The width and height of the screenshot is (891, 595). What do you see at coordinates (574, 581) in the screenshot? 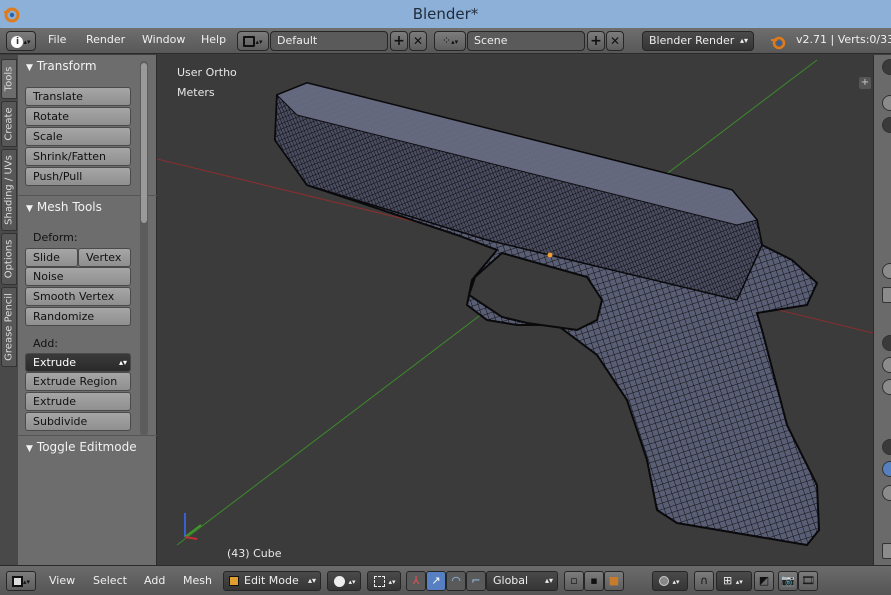
I see `vertex-select-mode-button: ▫` at bounding box center [574, 581].